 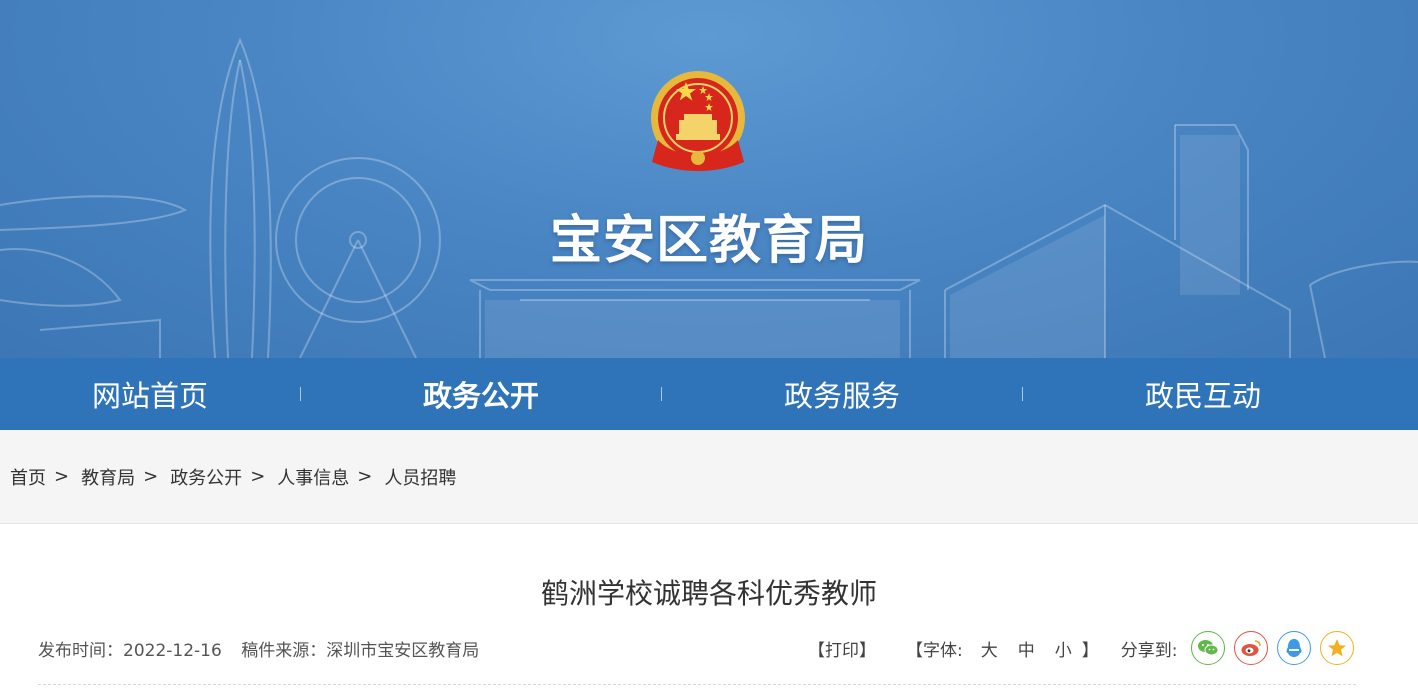 I want to click on article-tools: 【打印】 【字体: 大 中 小 】 分享到:, so click(x=1085, y=648).